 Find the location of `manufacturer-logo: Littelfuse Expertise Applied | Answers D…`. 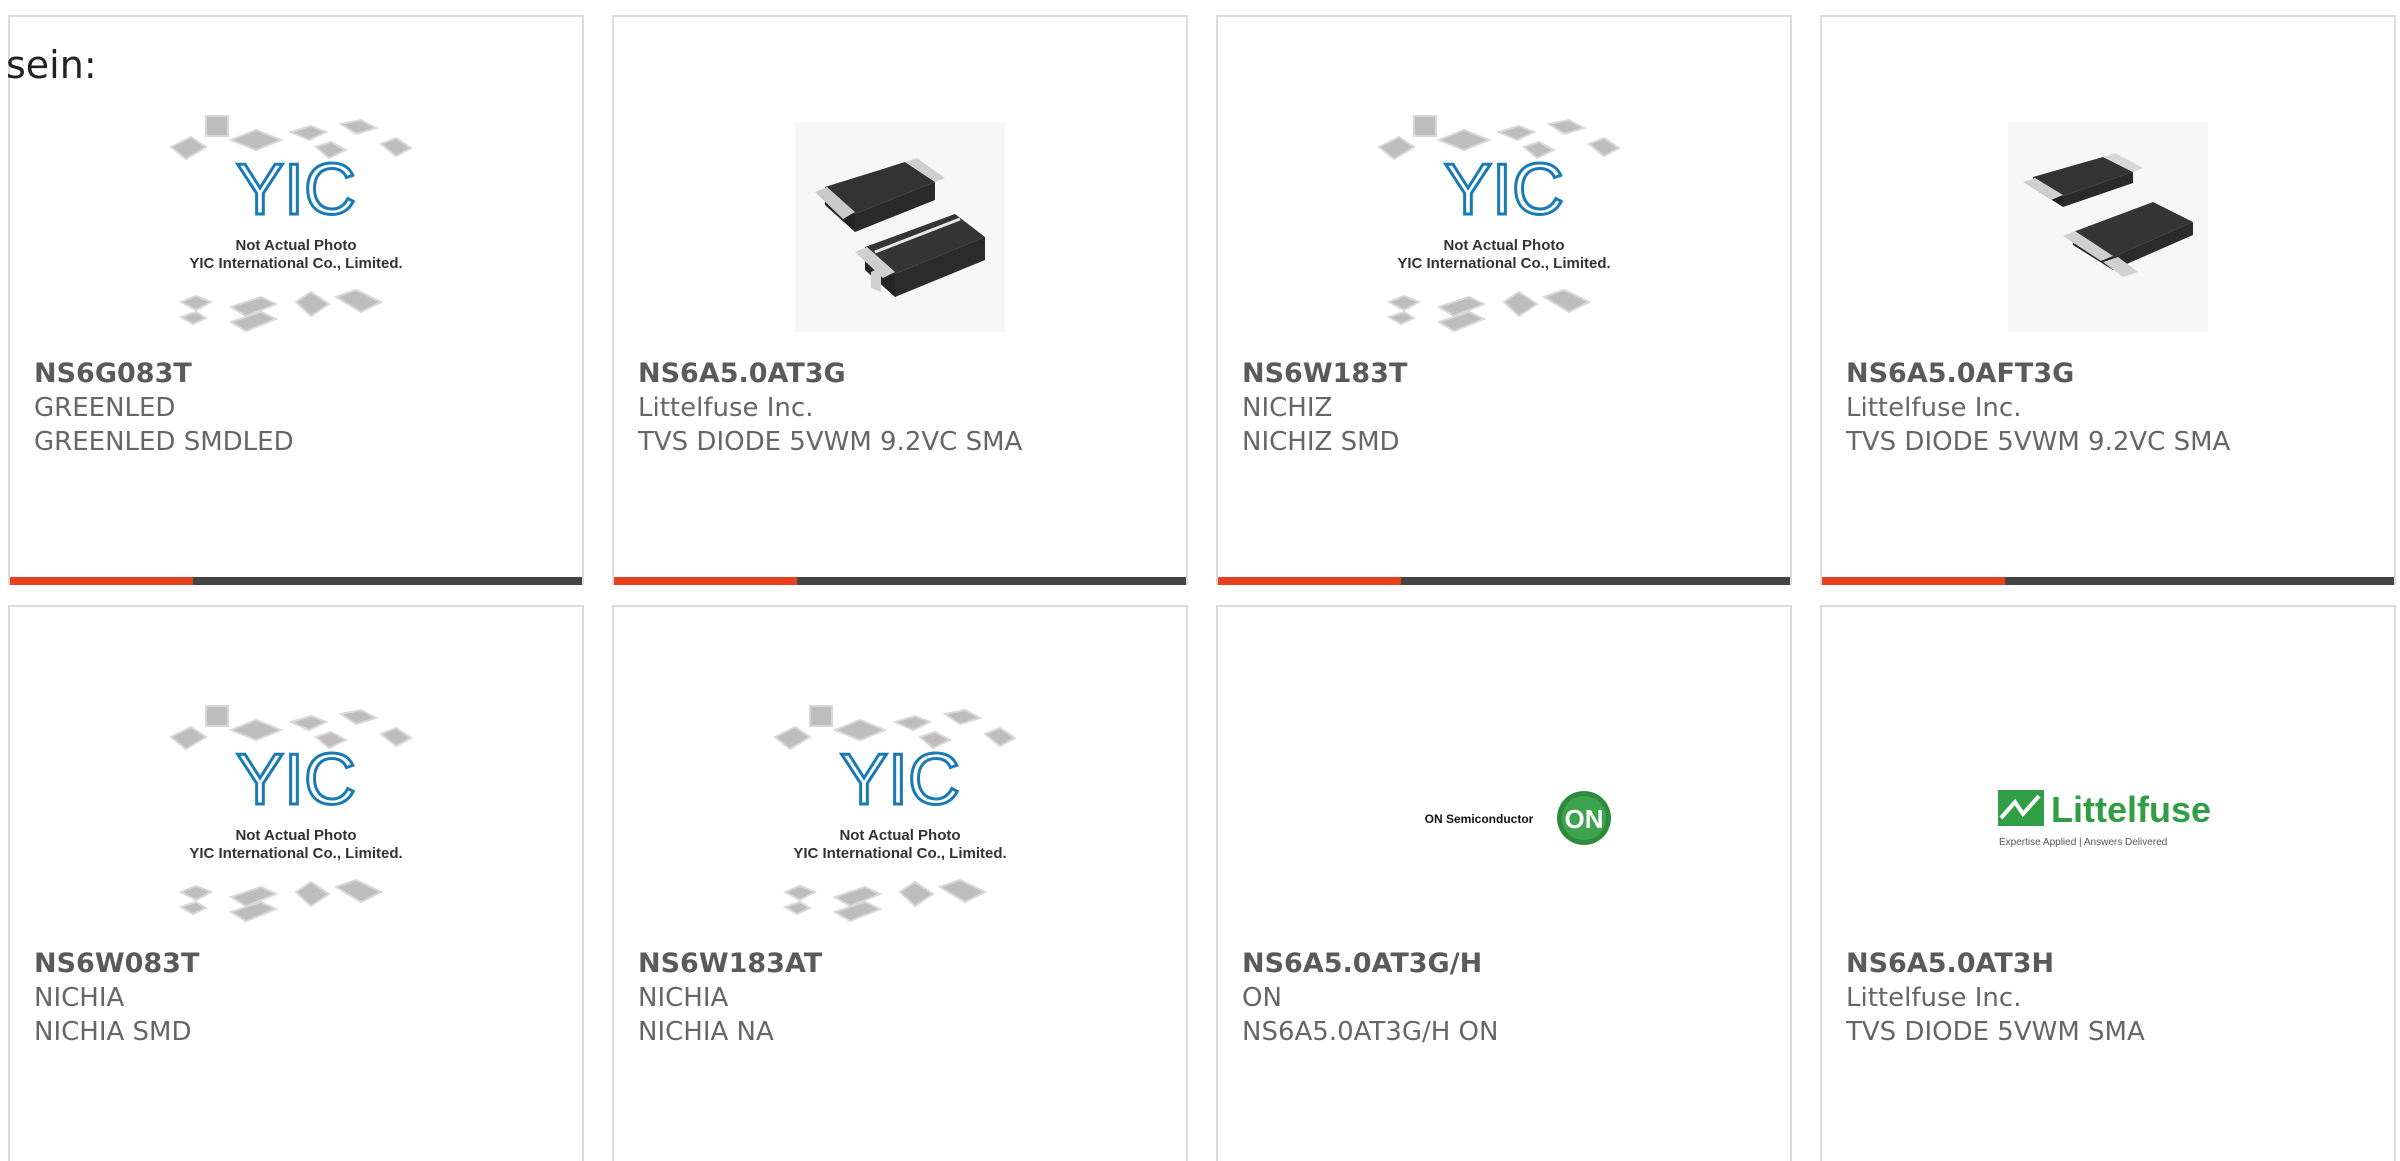

manufacturer-logo: Littelfuse Expertise Applied | Answers D… is located at coordinates (2108, 817).